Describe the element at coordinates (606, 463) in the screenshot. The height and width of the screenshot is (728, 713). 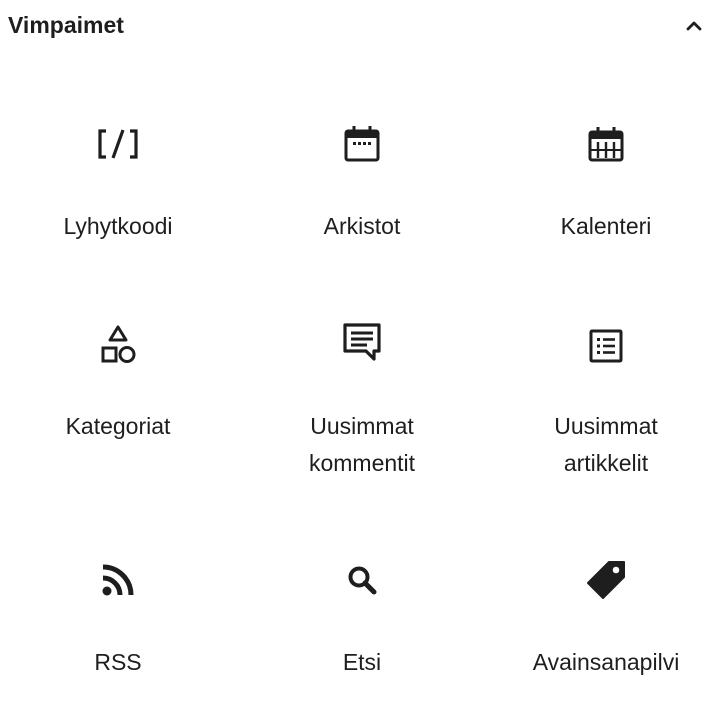
I see `block-label-line-2: artikkelit` at that location.